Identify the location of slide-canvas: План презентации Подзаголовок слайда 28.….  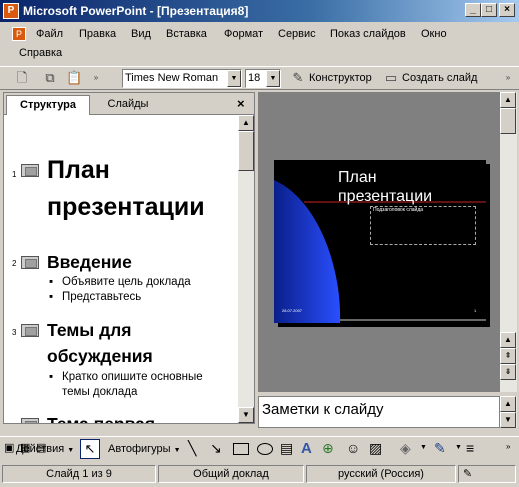
(380, 241).